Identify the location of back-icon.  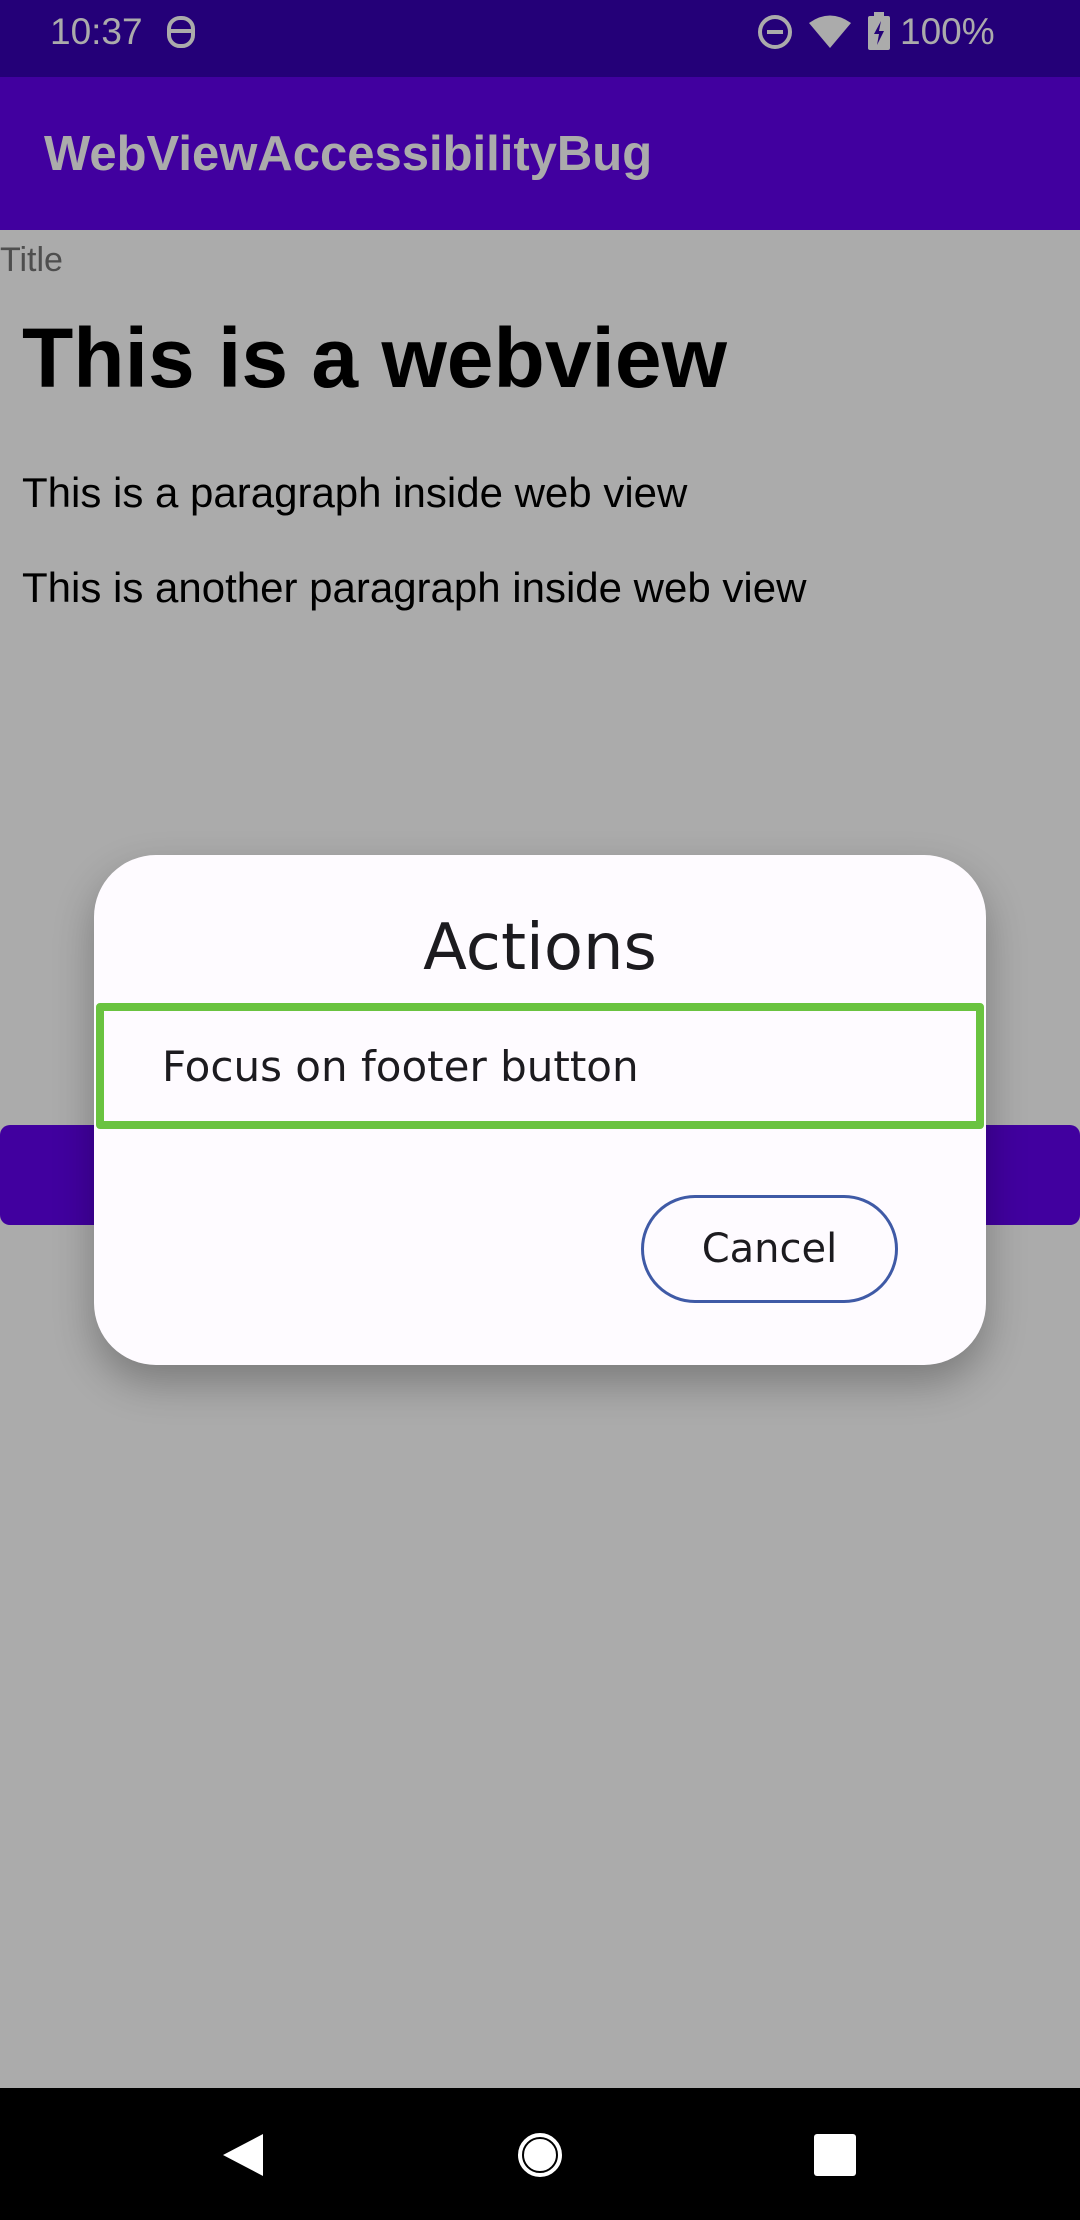
(243, 2155).